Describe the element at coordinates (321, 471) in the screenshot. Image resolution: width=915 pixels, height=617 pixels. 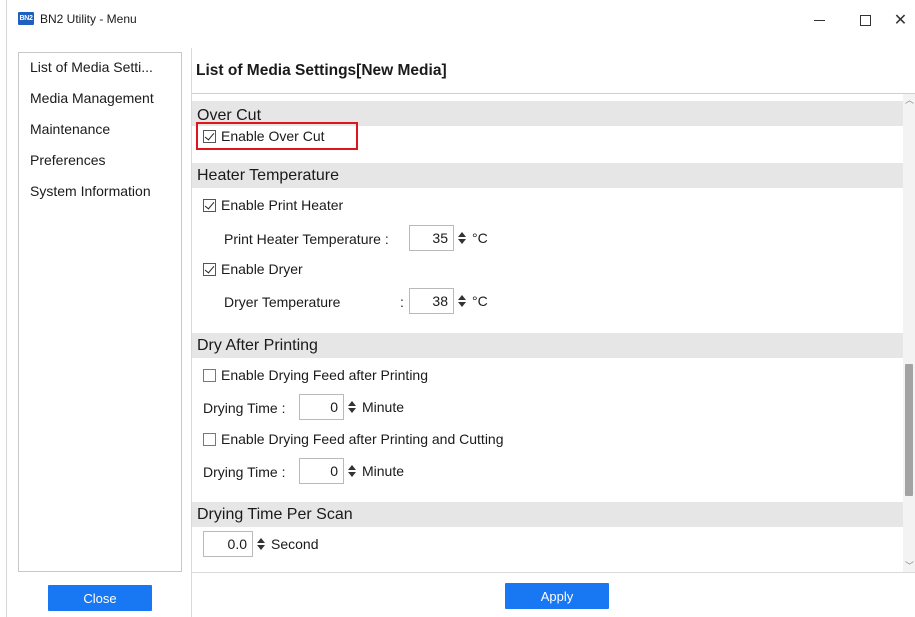
I see `drying-time-cutting-input: 0` at that location.